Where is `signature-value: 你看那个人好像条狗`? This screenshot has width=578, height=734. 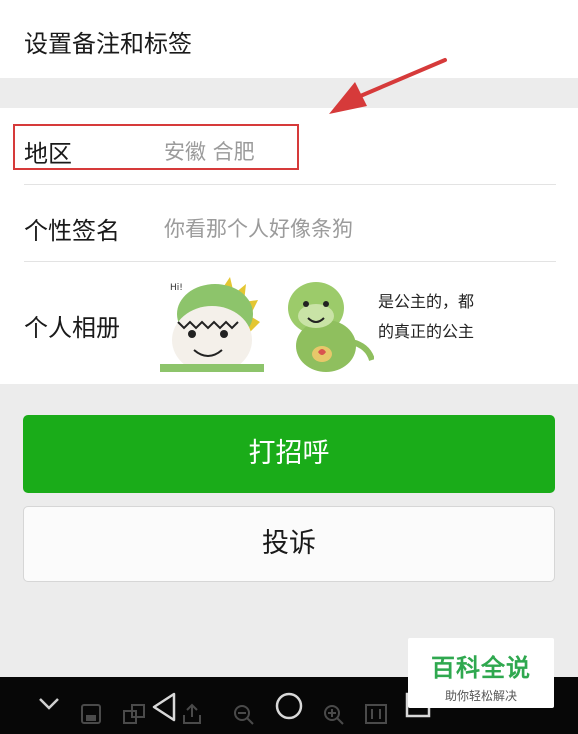
signature-value: 你看那个人好像条狗 is located at coordinates (258, 229).